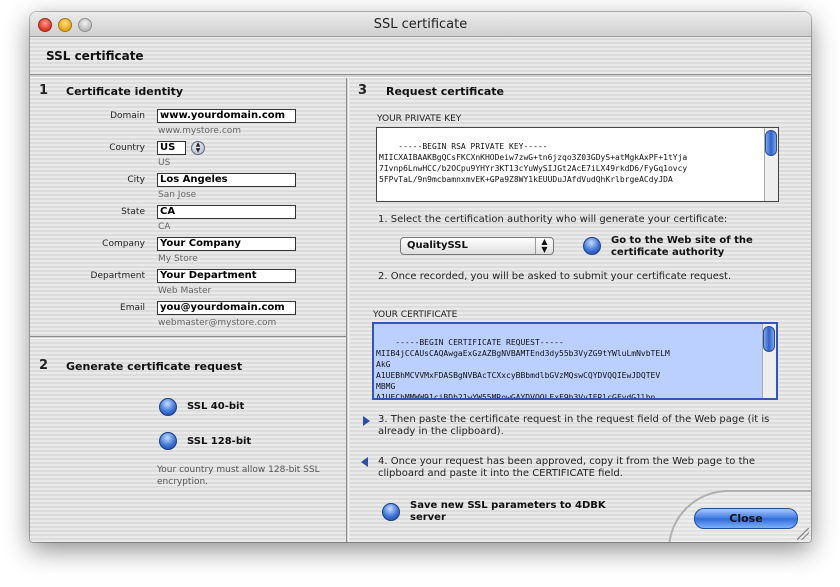 The width and height of the screenshot is (840, 587). Describe the element at coordinates (177, 195) in the screenshot. I see `city-hint: San Jose` at that location.